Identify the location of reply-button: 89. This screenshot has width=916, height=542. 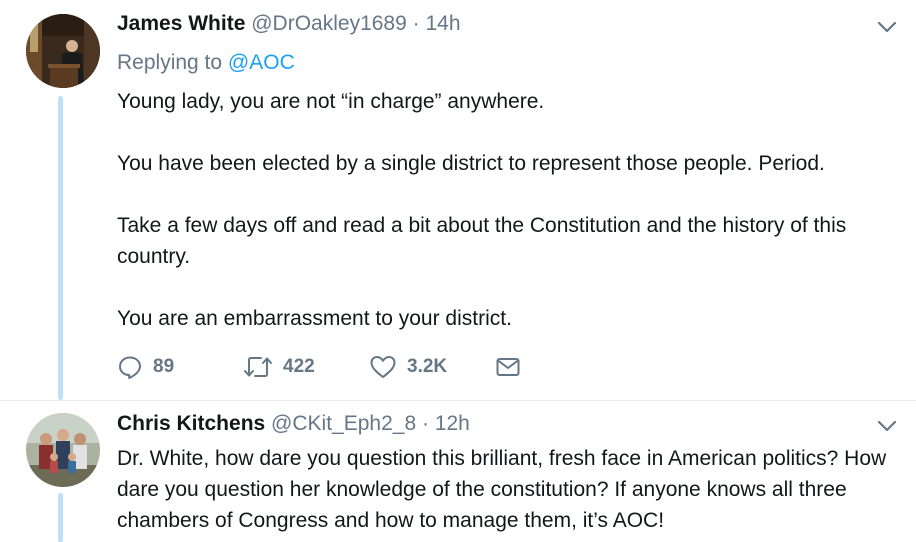
(145, 367).